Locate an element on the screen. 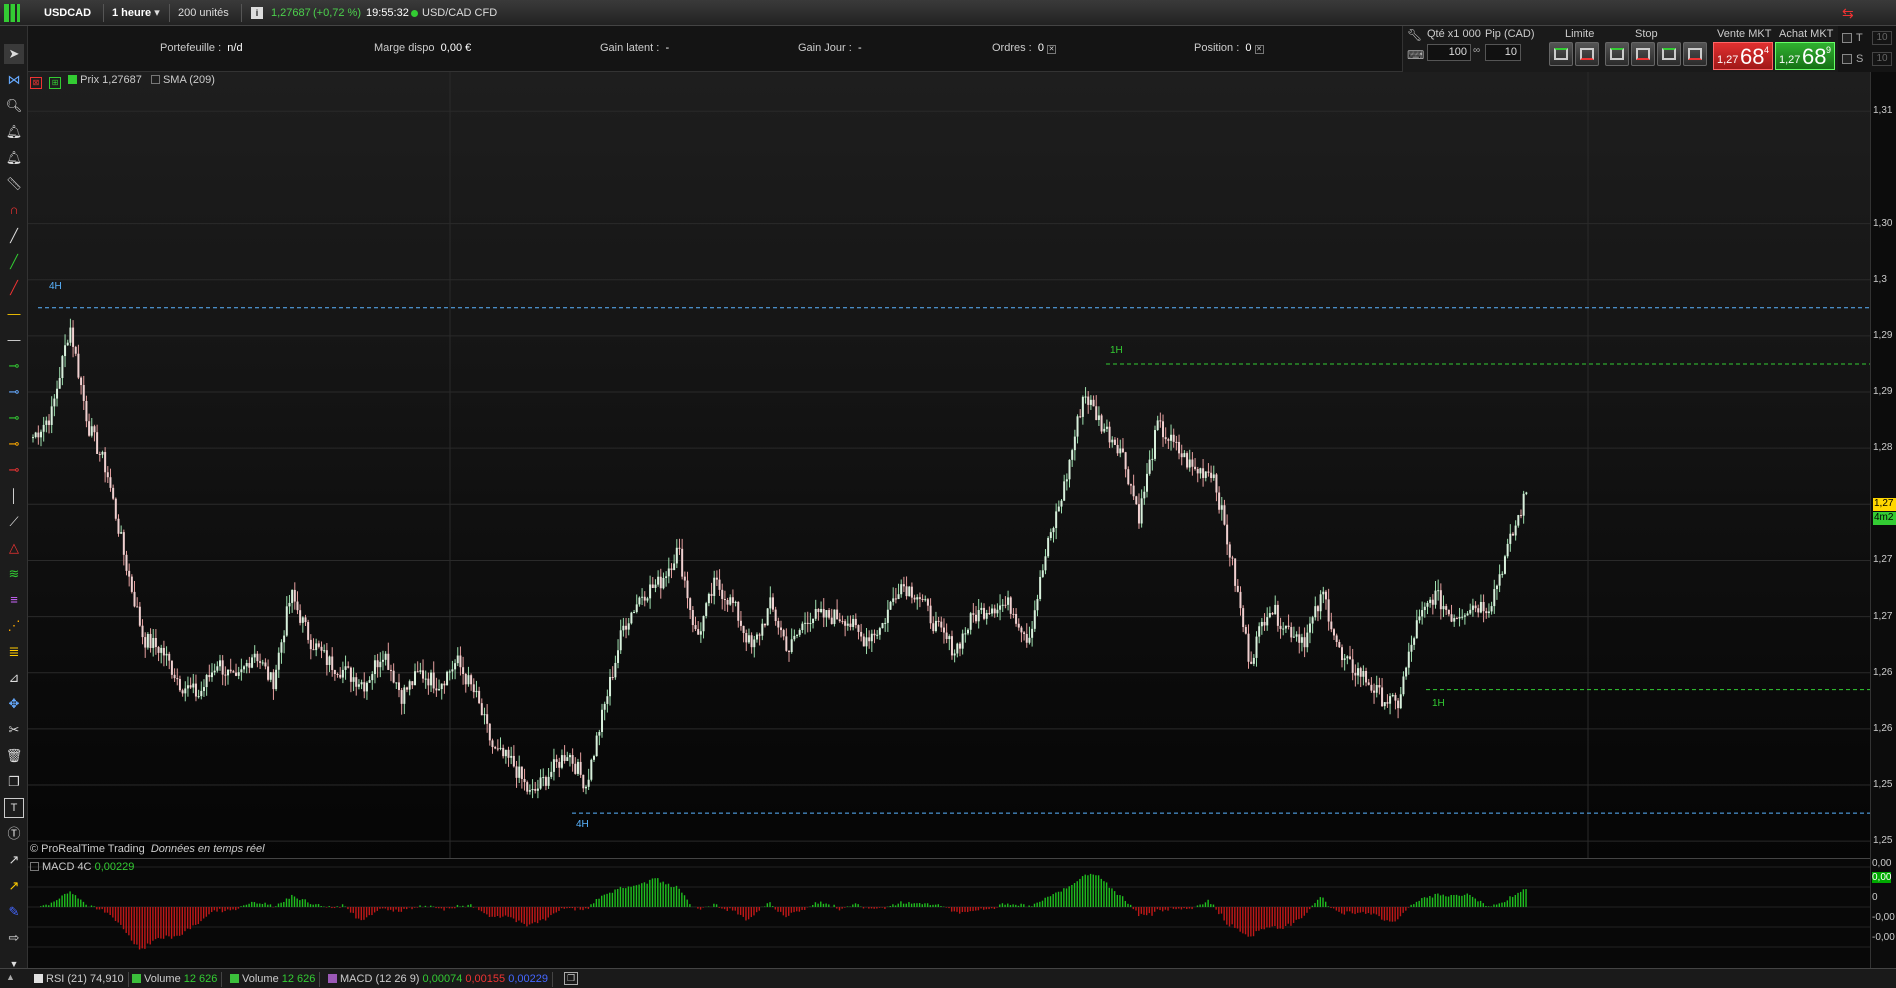  legend-add-icon: ⊞ is located at coordinates (55, 83).